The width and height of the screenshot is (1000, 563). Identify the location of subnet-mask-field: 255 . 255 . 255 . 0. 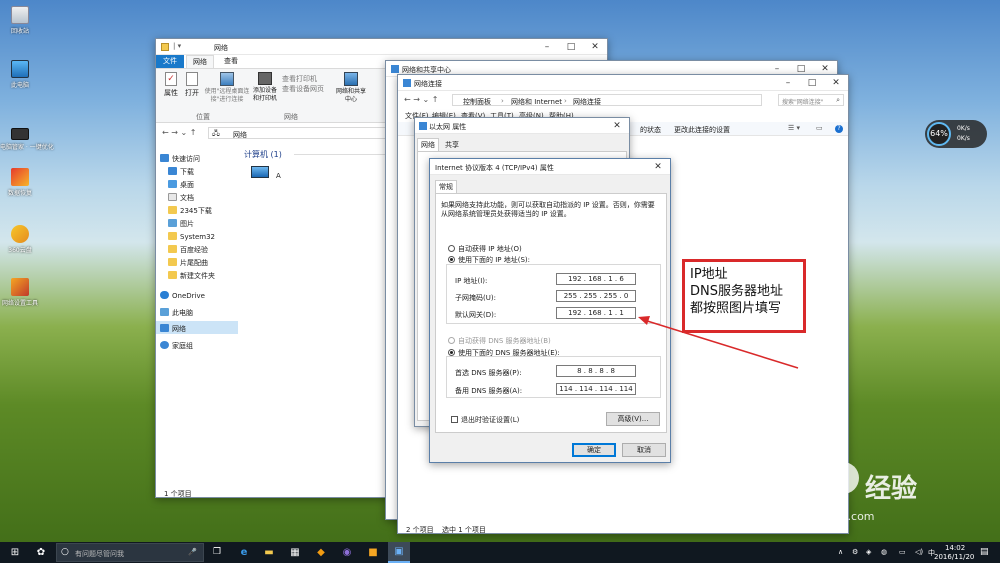
(596, 296).